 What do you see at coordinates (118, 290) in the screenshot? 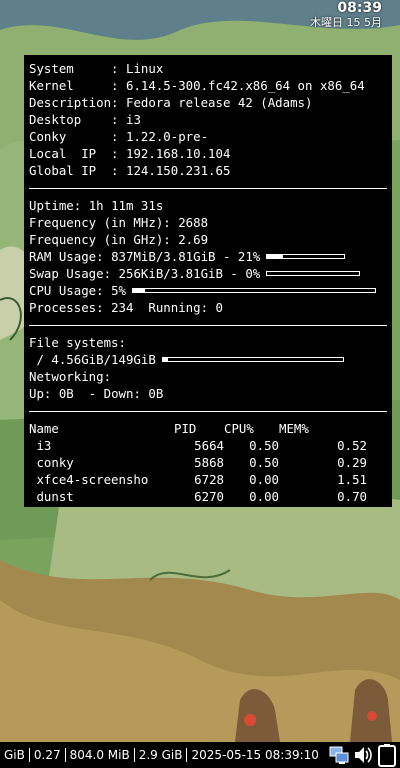
I see `cpu-value: 5%` at bounding box center [118, 290].